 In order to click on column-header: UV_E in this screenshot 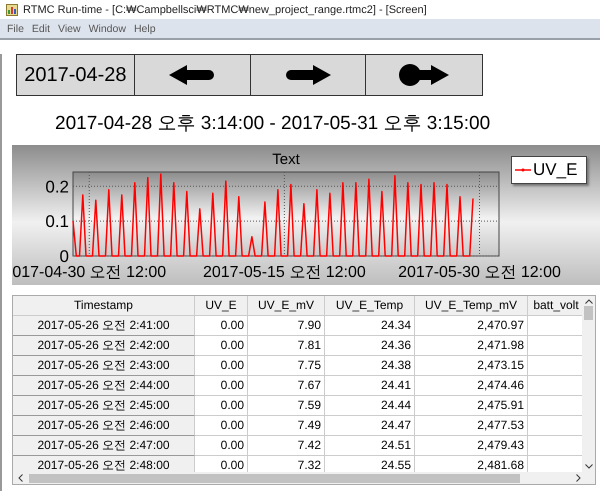, I will do `click(221, 306)`.